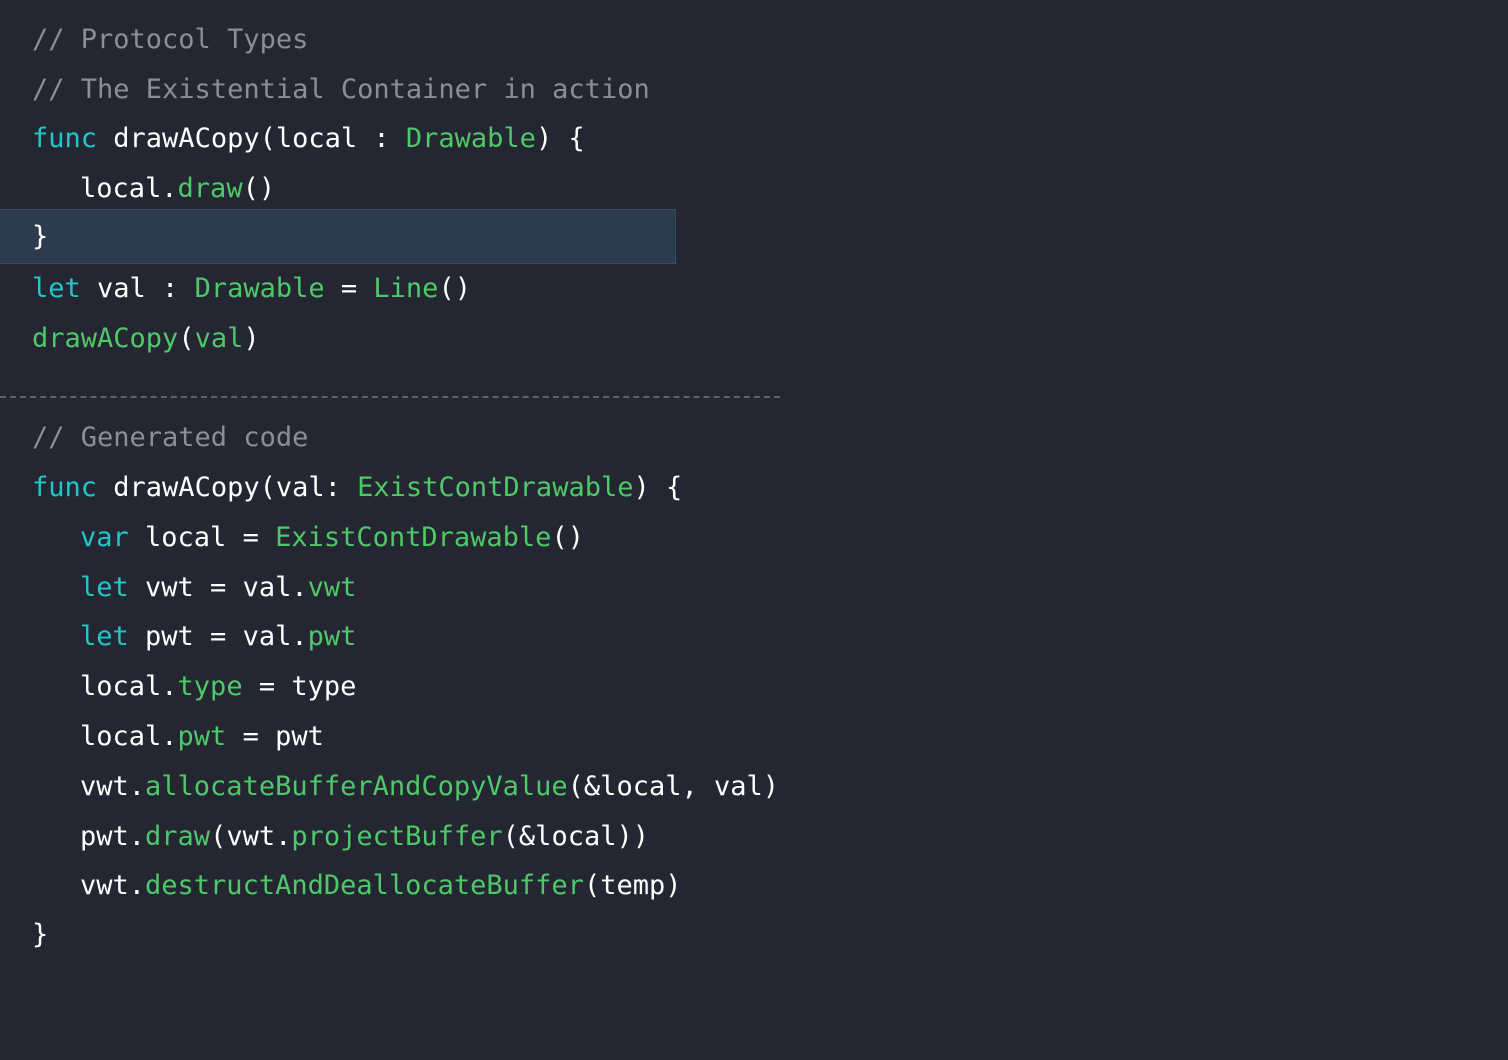 Image resolution: width=1508 pixels, height=1060 pixels. I want to click on code-line-8: // Generated code, so click(154, 438).